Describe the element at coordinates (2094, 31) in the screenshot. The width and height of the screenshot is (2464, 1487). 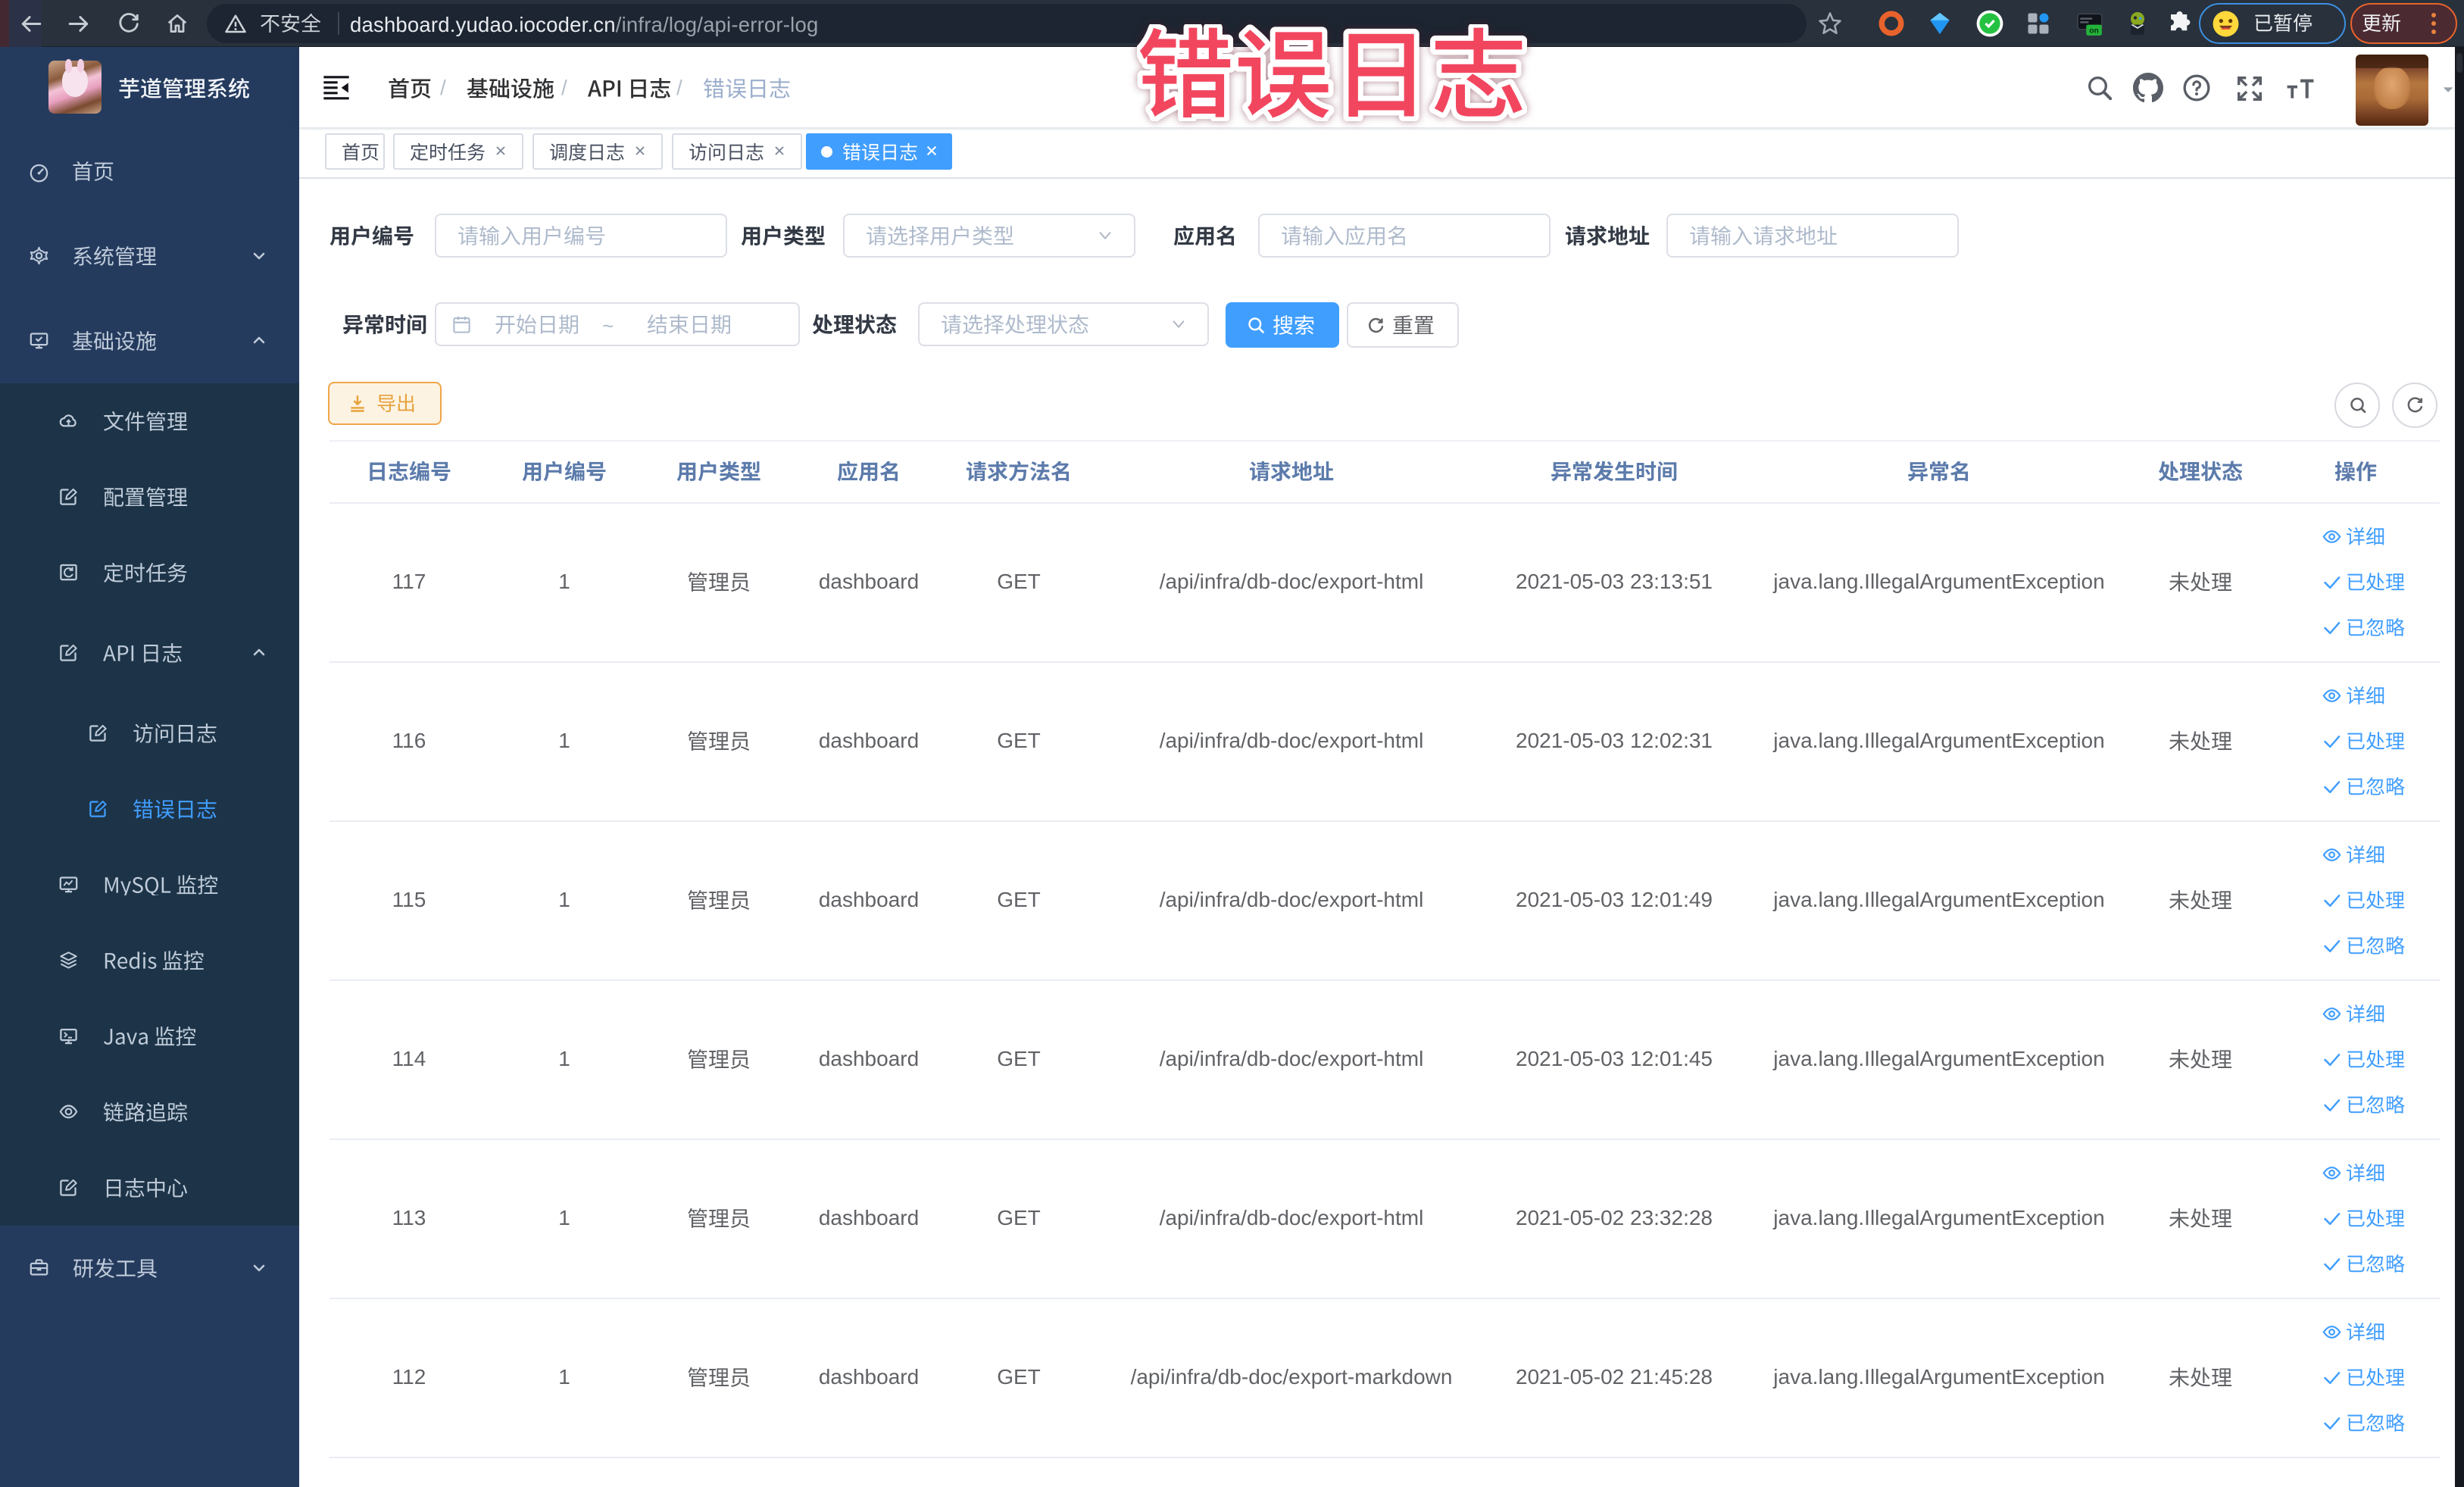
I see `svg-text: on` at that location.